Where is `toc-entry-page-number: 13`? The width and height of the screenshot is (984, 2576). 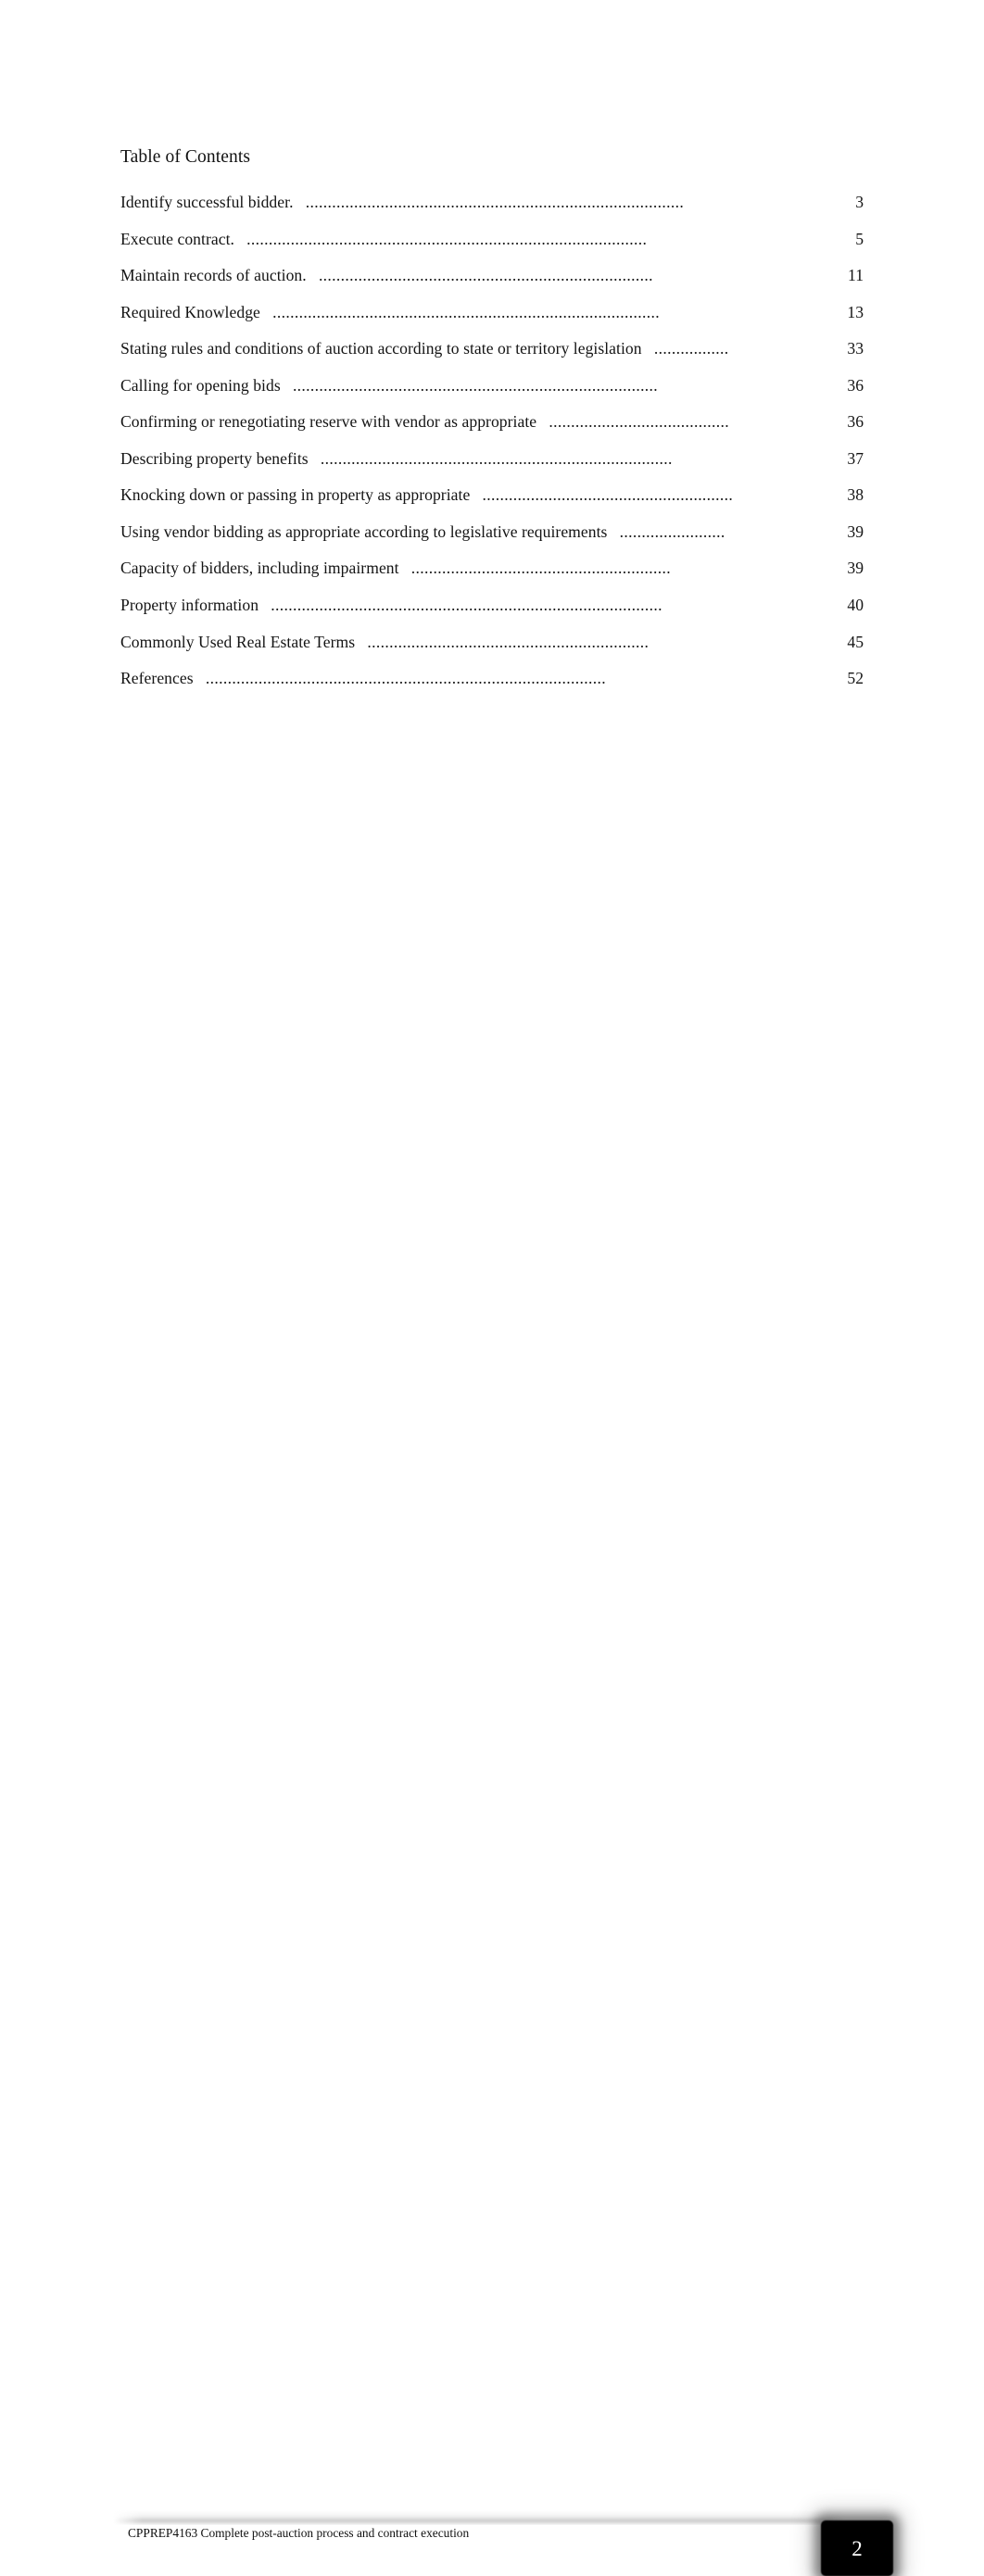 toc-entry-page-number: 13 is located at coordinates (856, 311).